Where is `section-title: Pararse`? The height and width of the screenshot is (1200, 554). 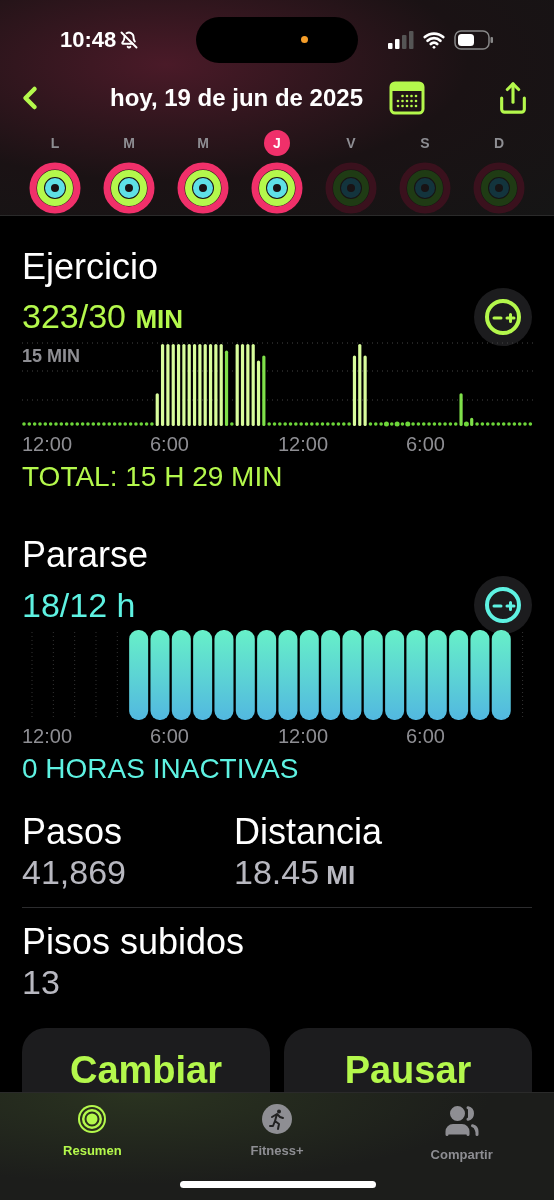 section-title: Pararse is located at coordinates (86, 555).